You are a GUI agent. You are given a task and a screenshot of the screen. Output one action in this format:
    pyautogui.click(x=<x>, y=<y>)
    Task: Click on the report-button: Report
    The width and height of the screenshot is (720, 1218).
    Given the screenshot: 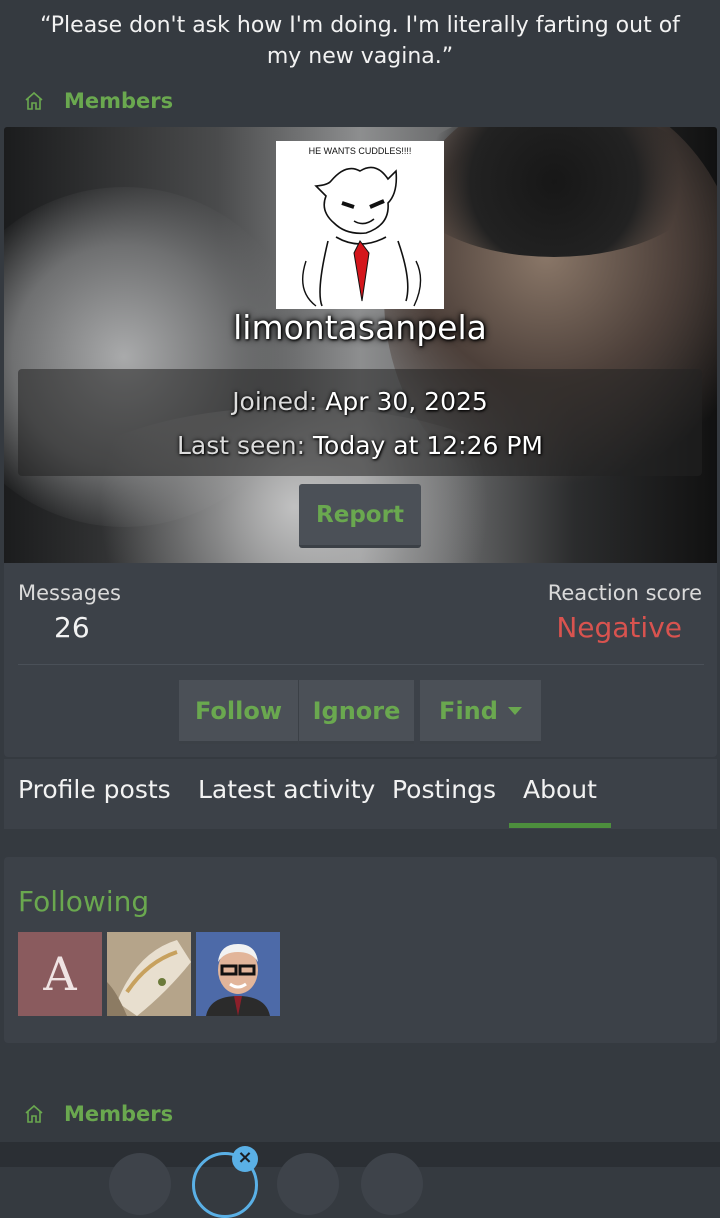 What is the action you would take?
    pyautogui.click(x=360, y=516)
    